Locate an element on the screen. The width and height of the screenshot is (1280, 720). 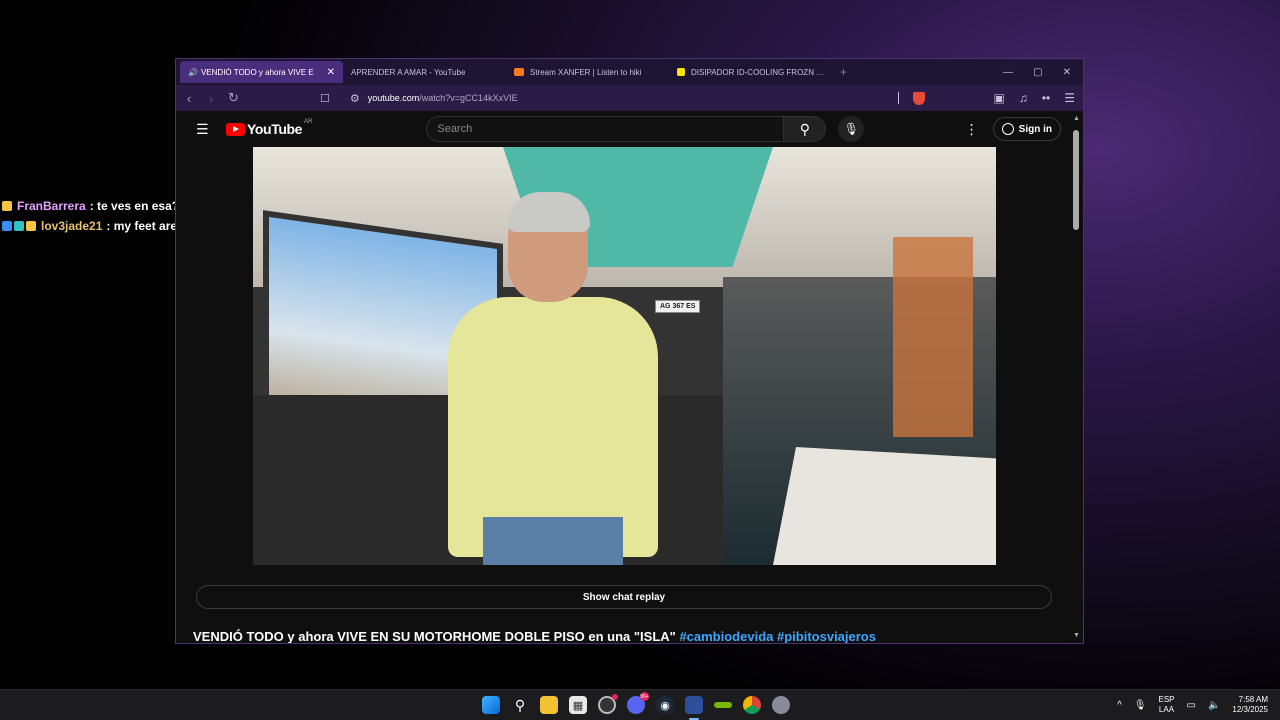
soundcloud-favicon-icon is located at coordinates (519, 72).